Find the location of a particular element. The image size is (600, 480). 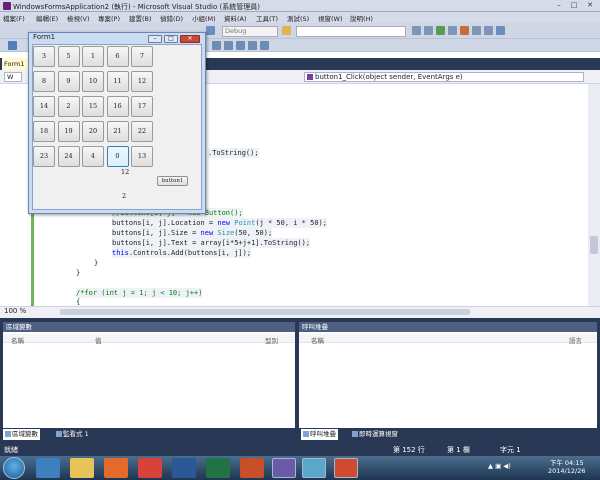

explorer-icon is located at coordinates (82, 468).